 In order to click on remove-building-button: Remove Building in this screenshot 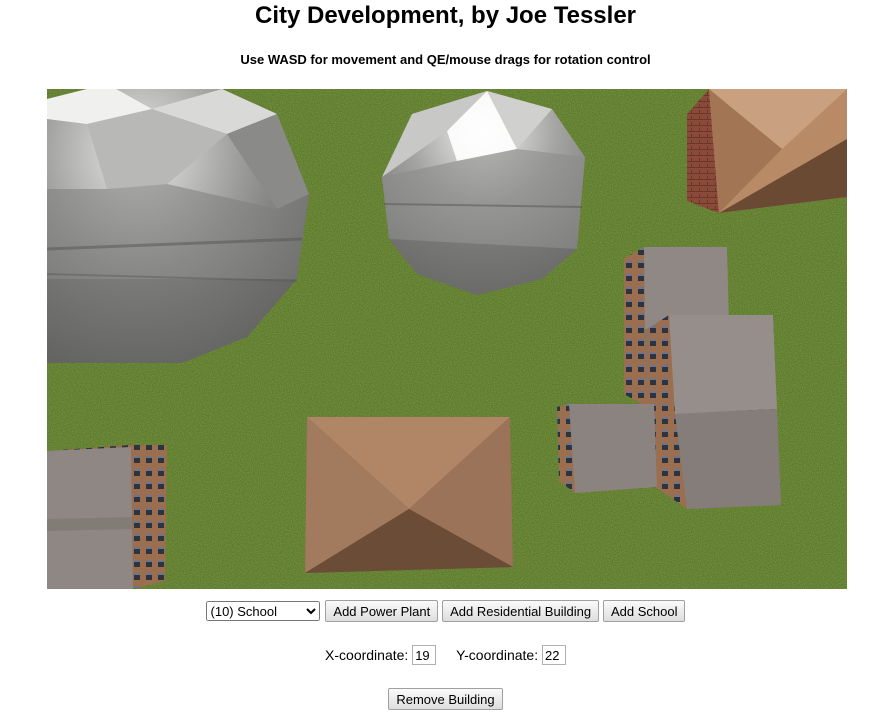, I will do `click(445, 699)`.